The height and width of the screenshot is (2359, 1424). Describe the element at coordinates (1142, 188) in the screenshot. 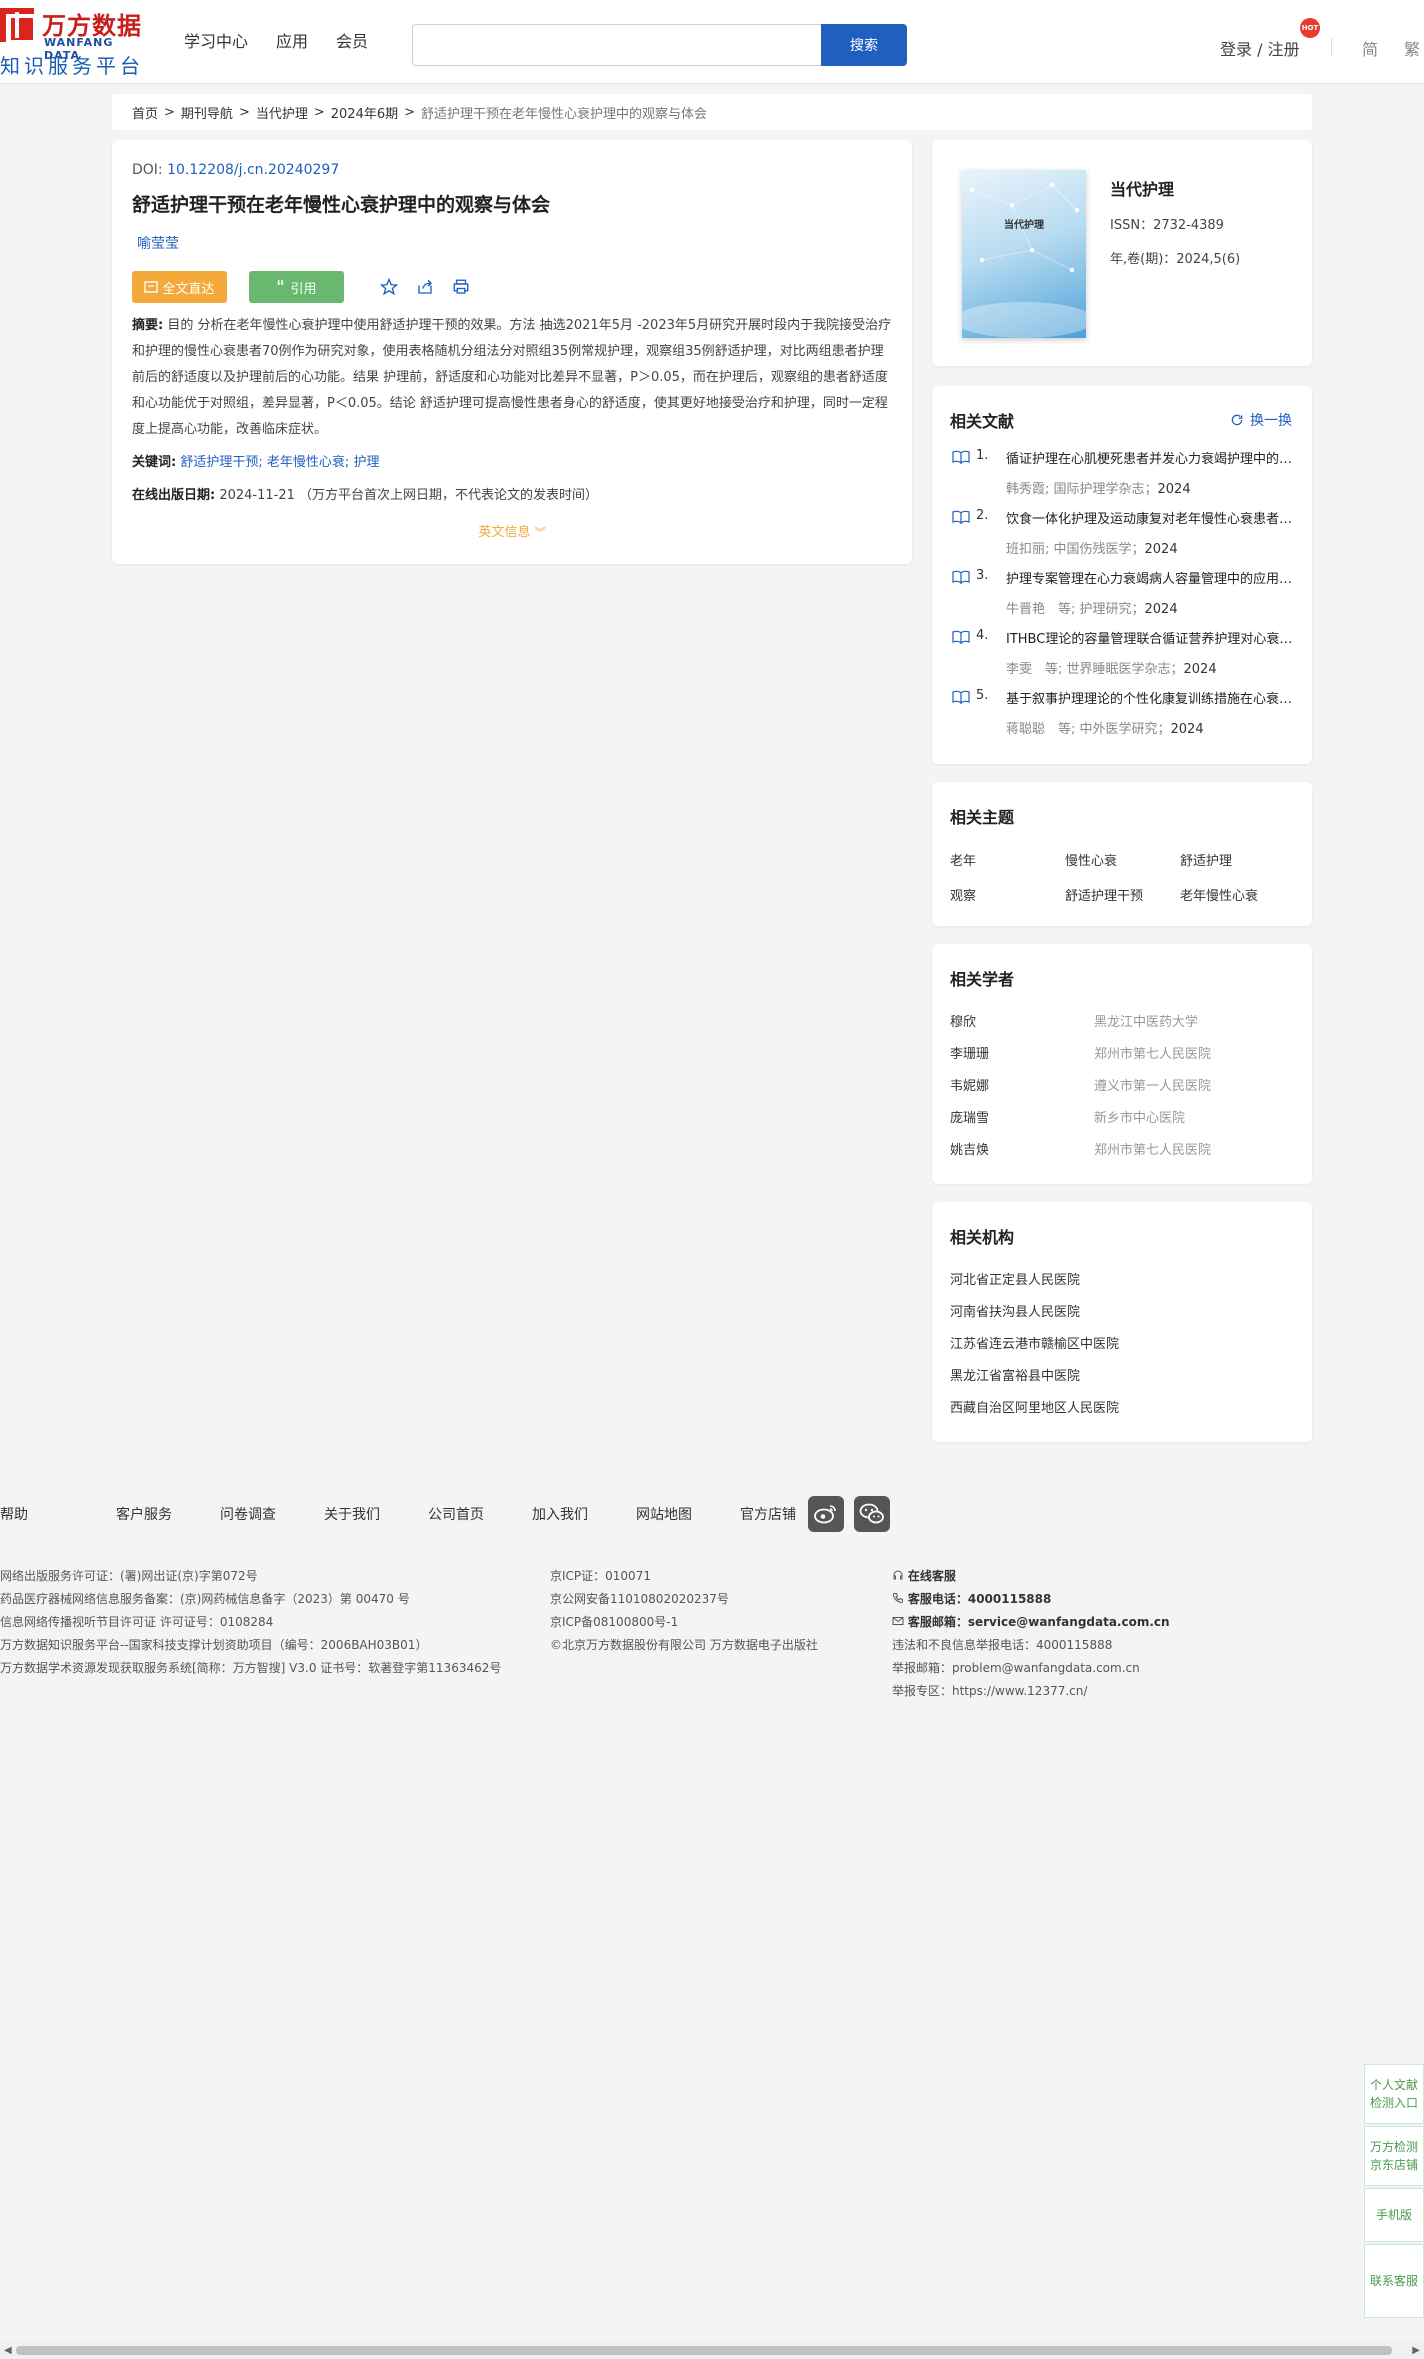

I see `journal-name-link: 当代护理` at that location.